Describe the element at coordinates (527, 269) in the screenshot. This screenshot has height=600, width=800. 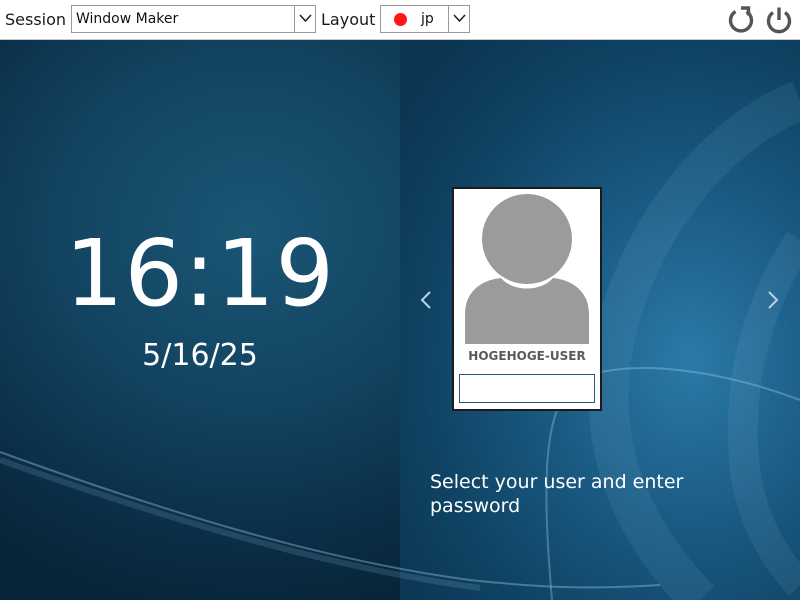
I see `user-avatar-icon` at that location.